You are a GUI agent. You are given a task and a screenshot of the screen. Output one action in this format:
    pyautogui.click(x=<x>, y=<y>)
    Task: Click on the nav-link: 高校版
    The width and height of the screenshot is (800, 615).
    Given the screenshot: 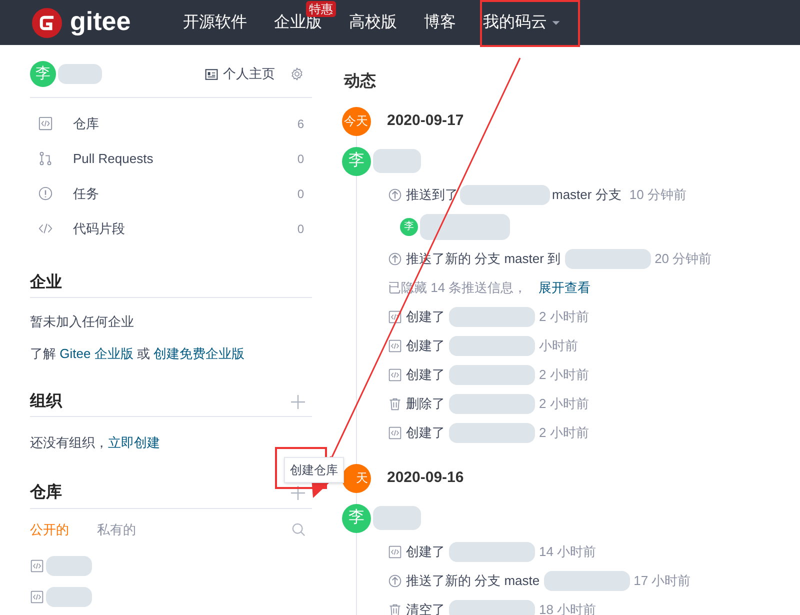 What is the action you would take?
    pyautogui.click(x=373, y=22)
    